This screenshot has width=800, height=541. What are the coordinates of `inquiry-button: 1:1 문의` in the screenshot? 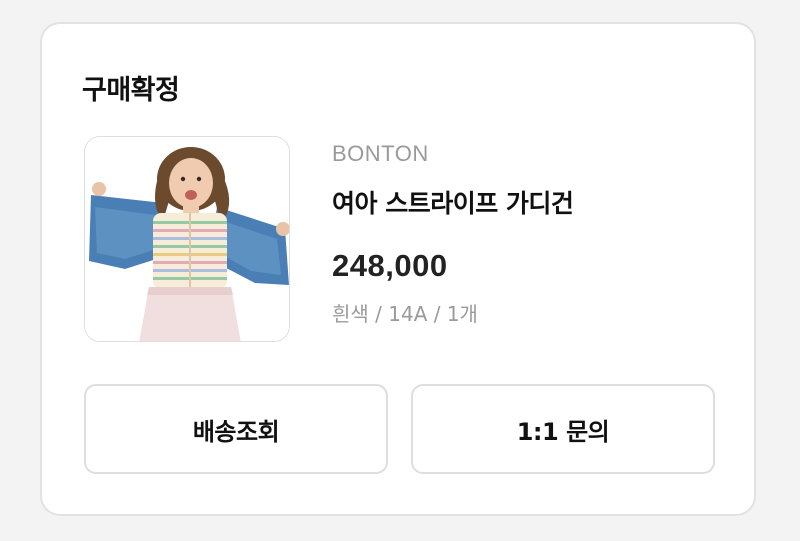 It's located at (563, 429).